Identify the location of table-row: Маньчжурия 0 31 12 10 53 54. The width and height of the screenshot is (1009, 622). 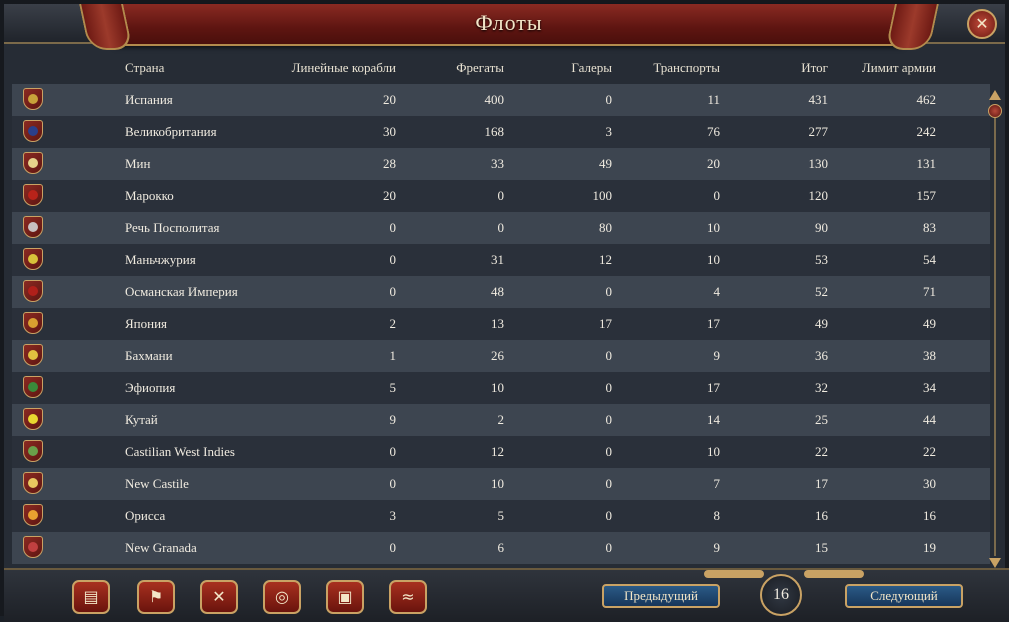
(501, 260).